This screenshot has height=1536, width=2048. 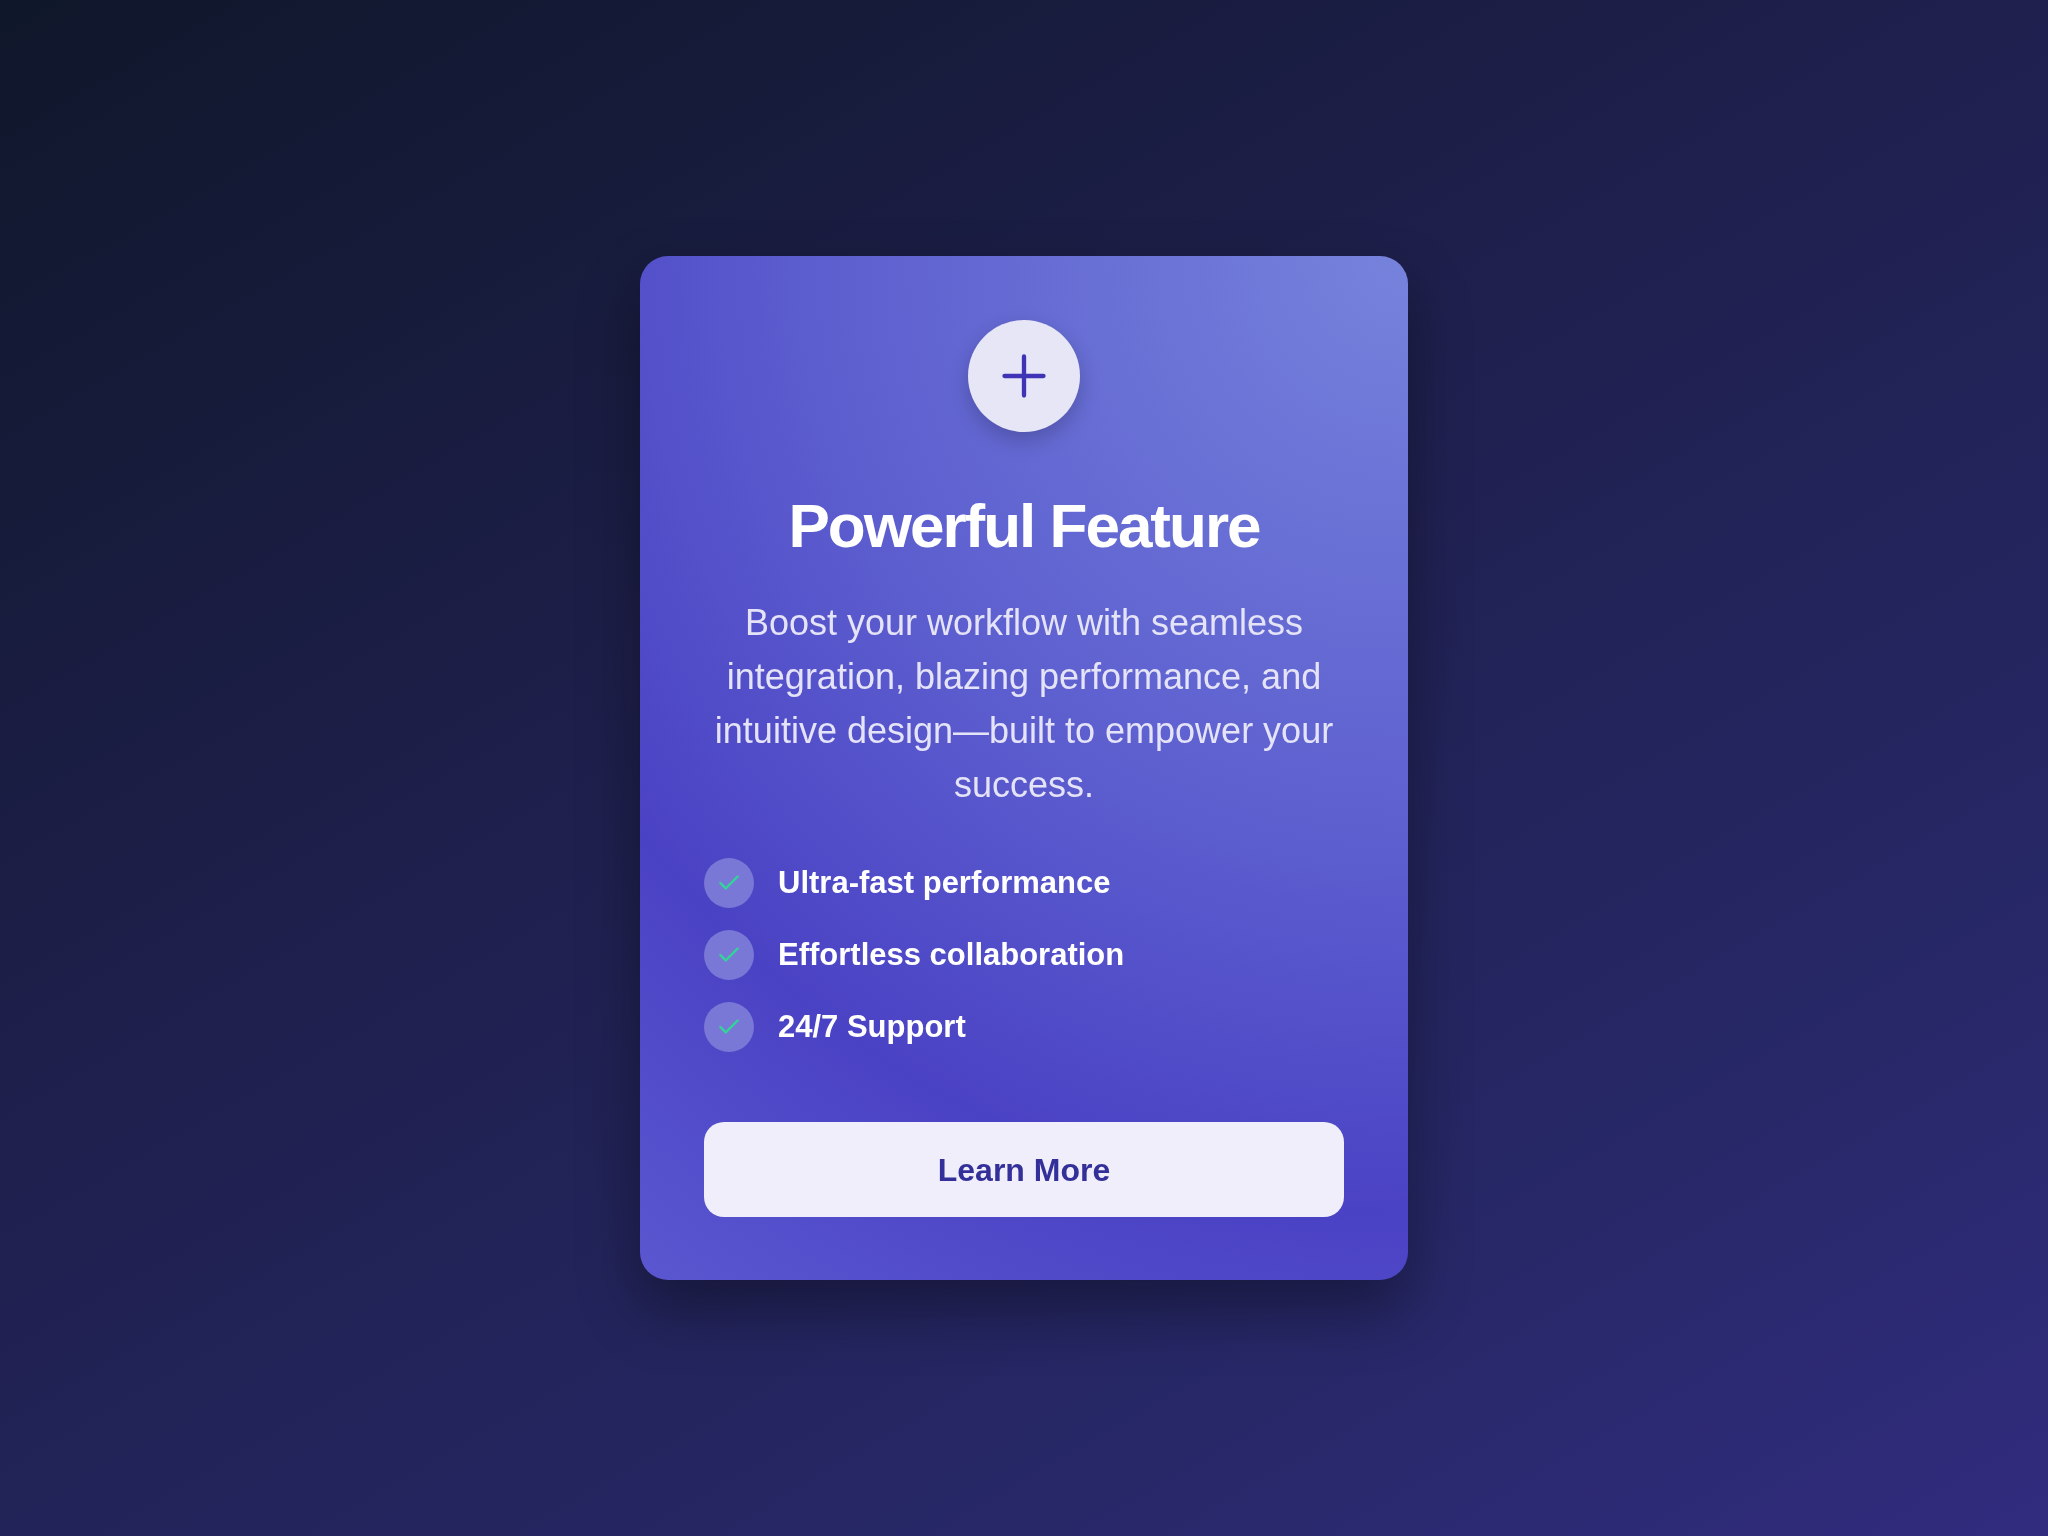 What do you see at coordinates (1024, 526) in the screenshot?
I see `card-title: Powerful Feature` at bounding box center [1024, 526].